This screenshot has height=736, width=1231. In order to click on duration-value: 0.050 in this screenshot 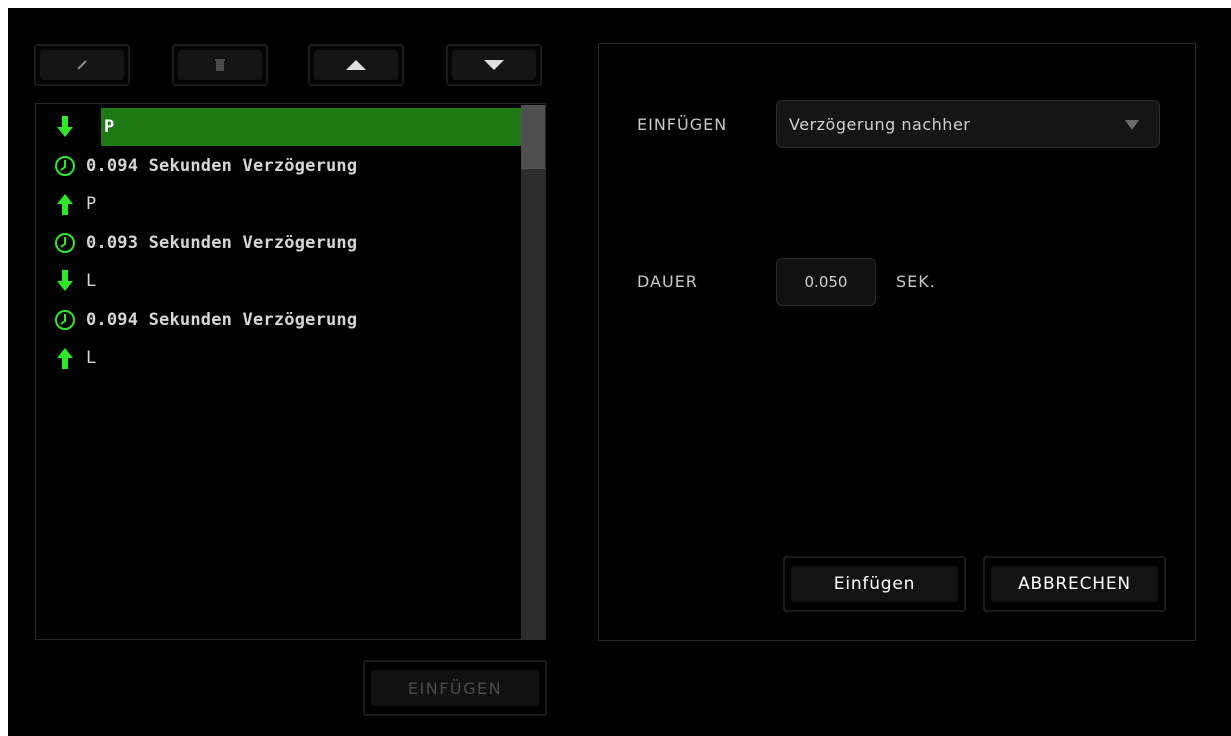, I will do `click(826, 282)`.